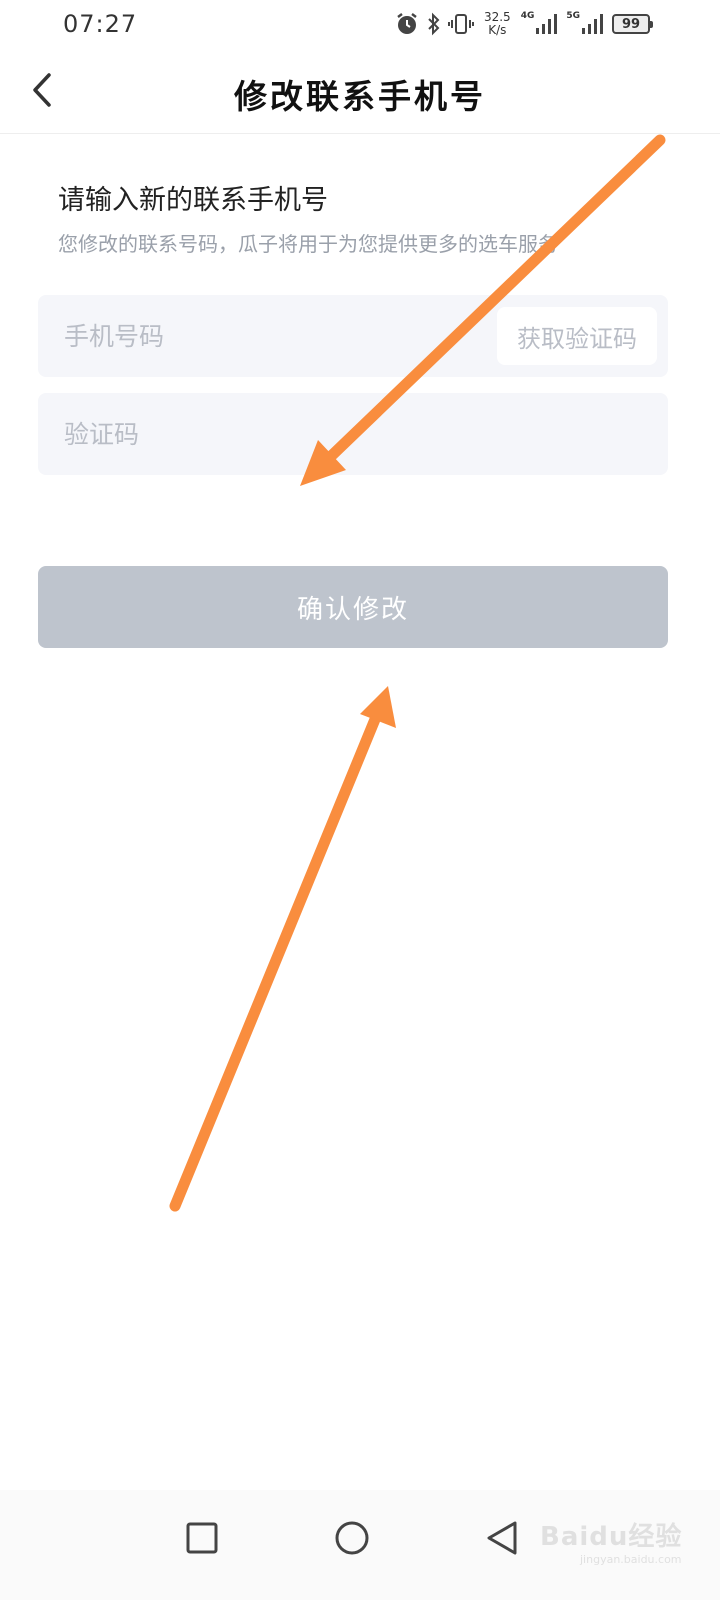  I want to click on status-time: 07:27, so click(100, 24).